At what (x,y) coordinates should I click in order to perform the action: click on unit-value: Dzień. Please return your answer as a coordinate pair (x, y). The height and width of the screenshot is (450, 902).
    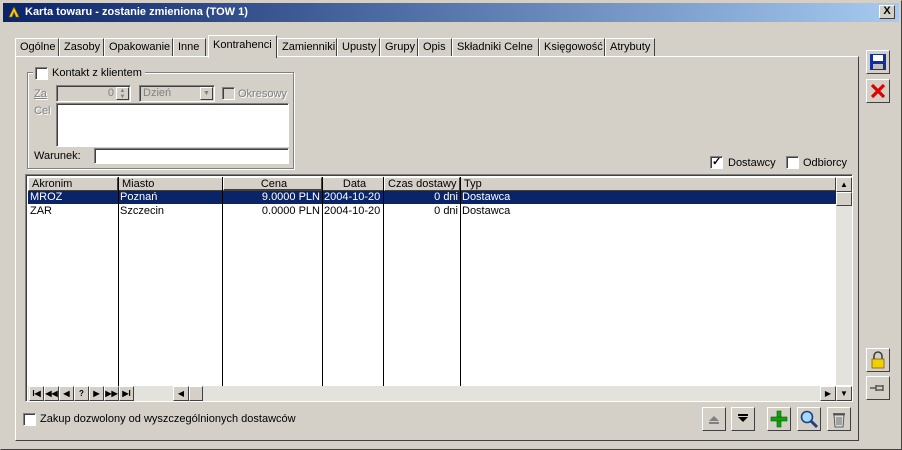
    Looking at the image, I should click on (157, 93).